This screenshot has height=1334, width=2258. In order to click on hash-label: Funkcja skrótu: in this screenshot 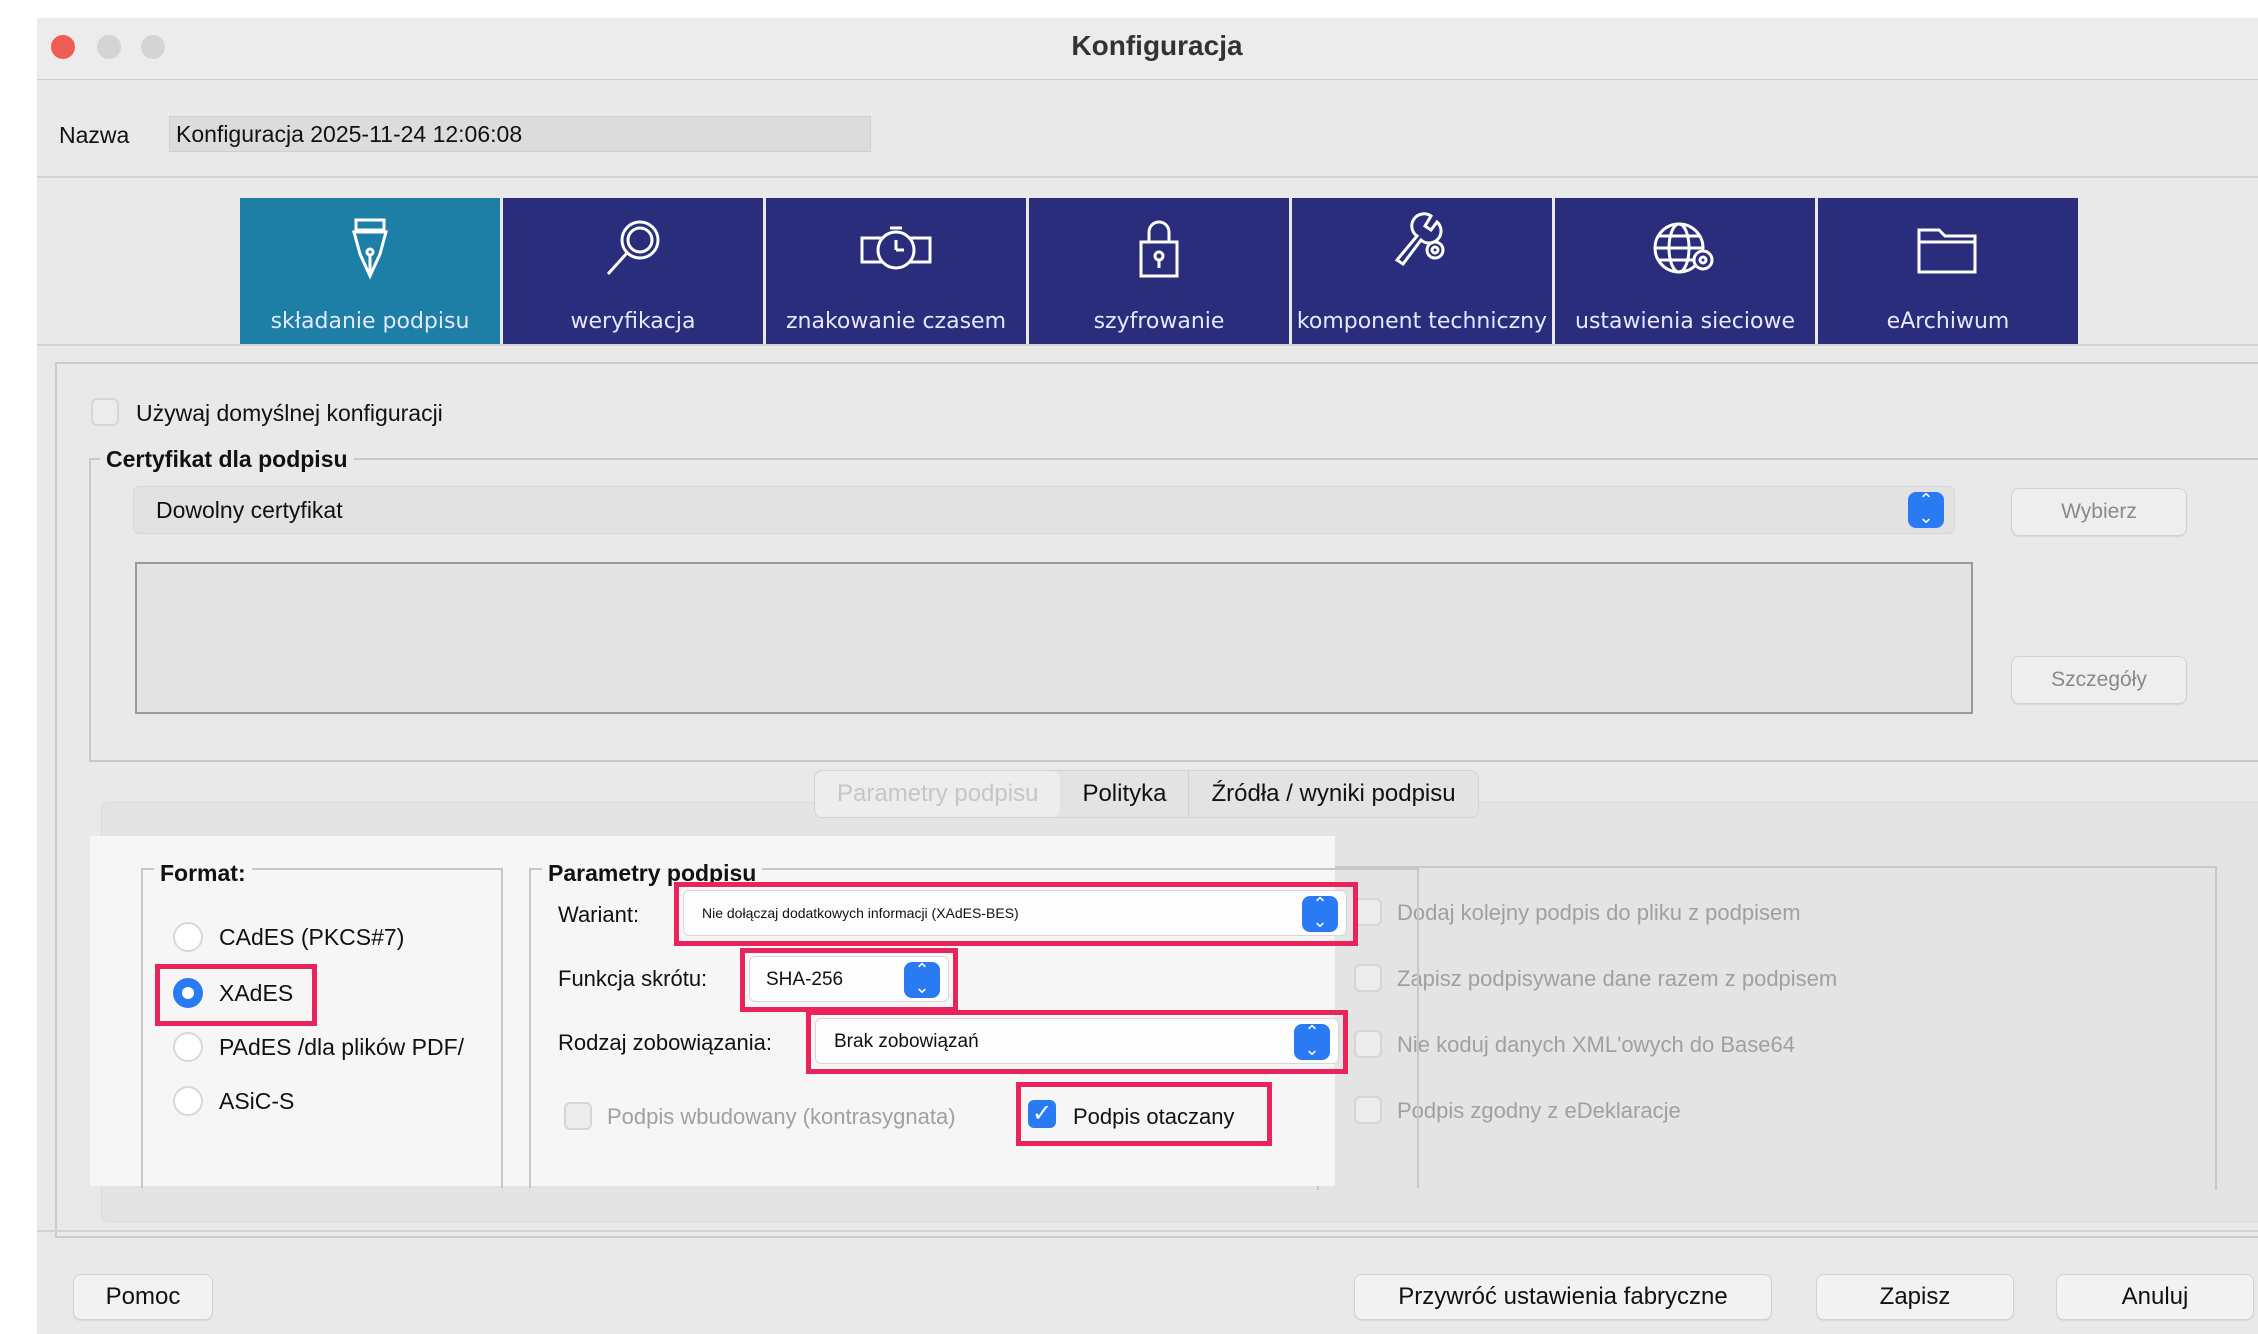, I will do `click(633, 978)`.